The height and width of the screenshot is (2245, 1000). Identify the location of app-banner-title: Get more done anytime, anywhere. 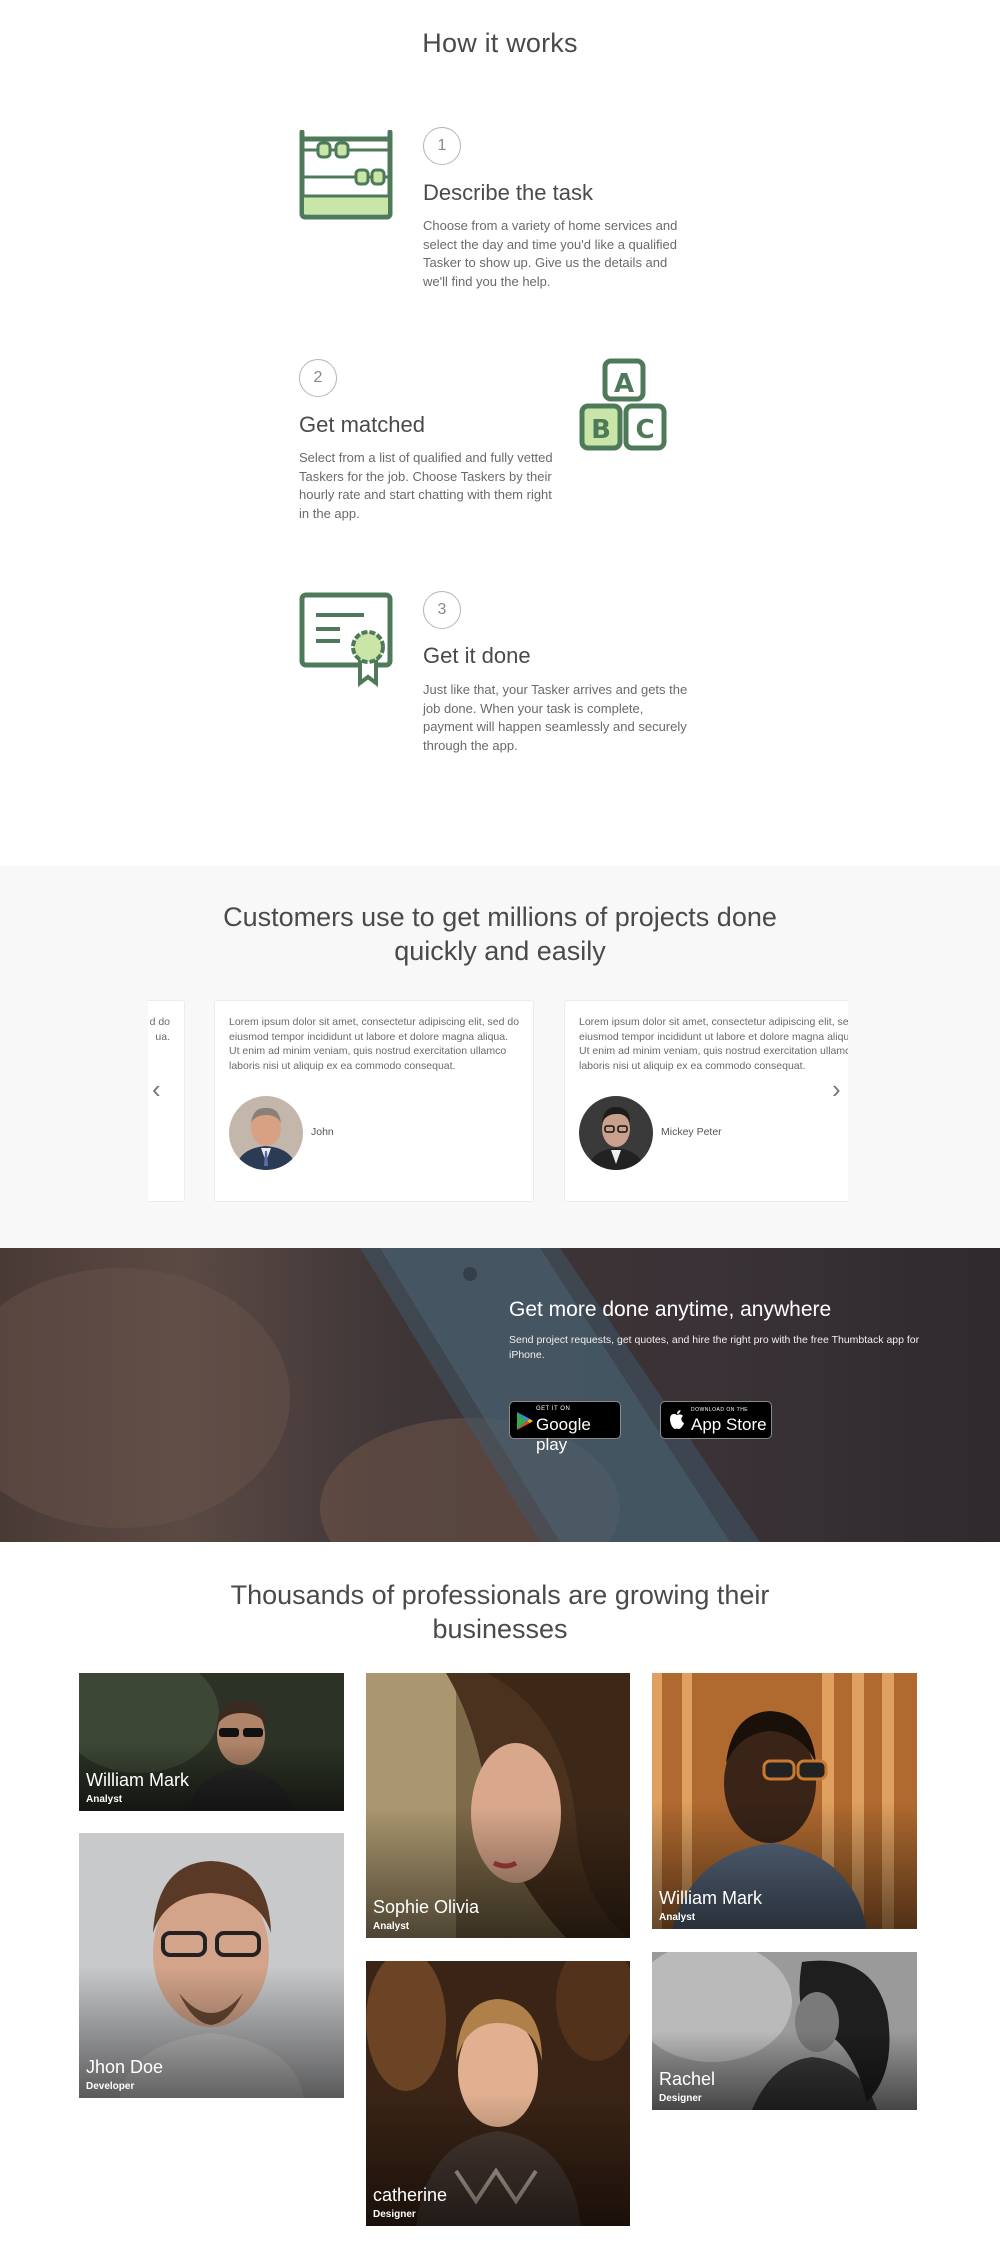
(670, 1309).